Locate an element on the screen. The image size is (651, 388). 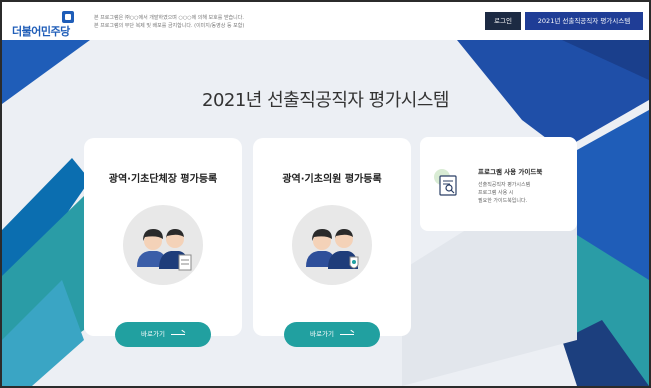
guidebook-desc-line: 필요한 가이드북입니다. is located at coordinates (503, 201).